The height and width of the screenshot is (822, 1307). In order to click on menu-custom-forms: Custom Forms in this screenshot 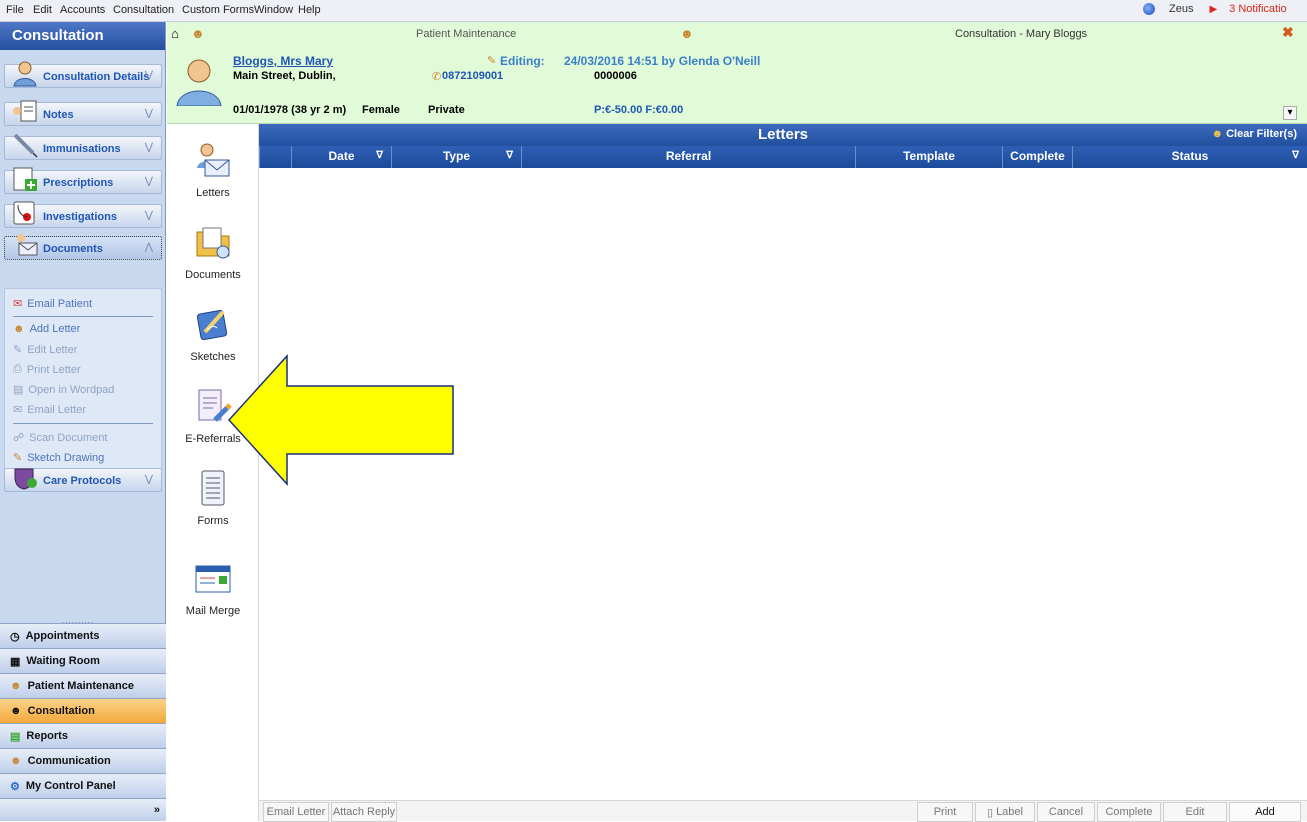, I will do `click(218, 10)`.